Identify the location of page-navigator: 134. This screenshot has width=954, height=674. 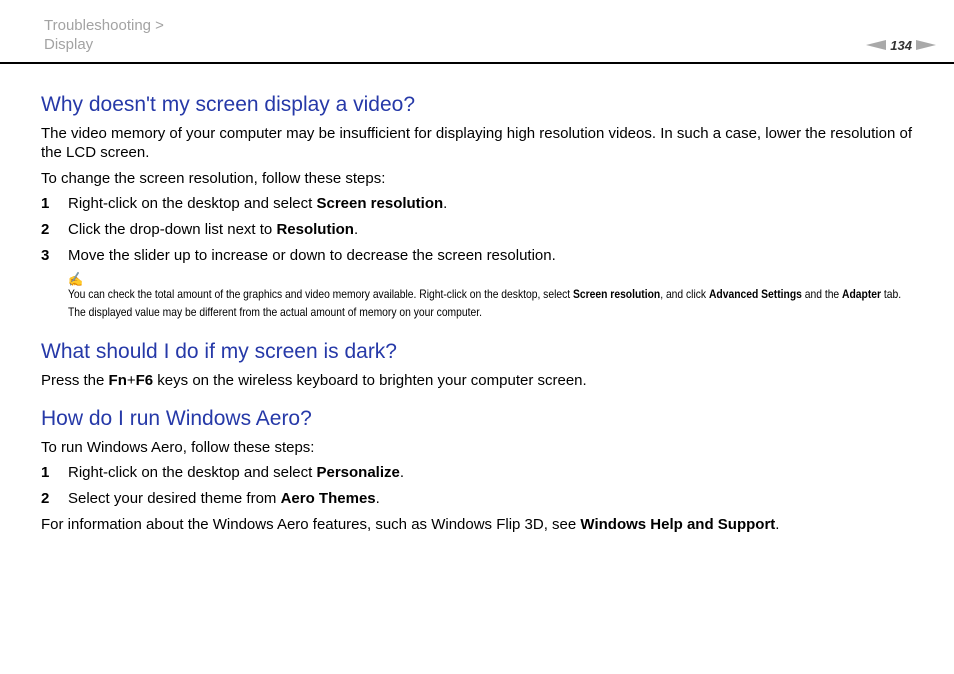
(901, 45).